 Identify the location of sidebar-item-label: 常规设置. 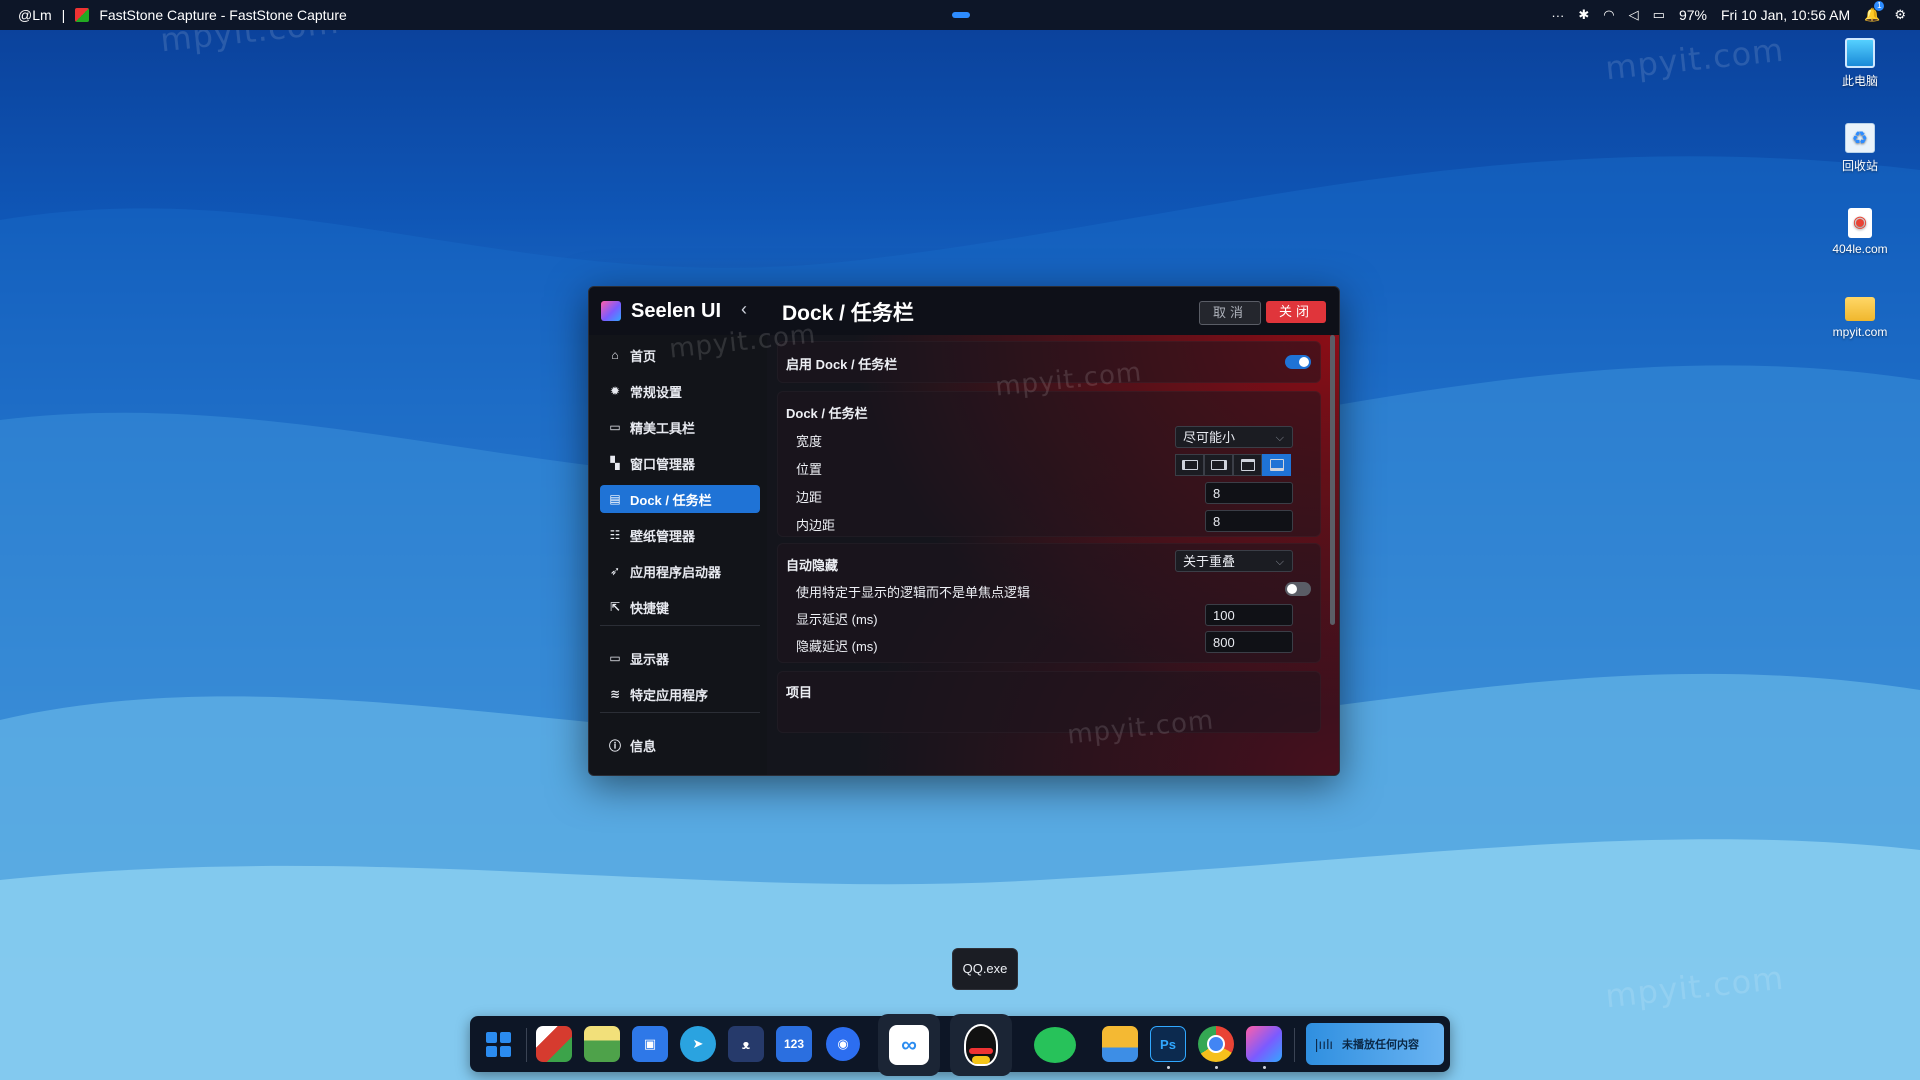
(656, 392).